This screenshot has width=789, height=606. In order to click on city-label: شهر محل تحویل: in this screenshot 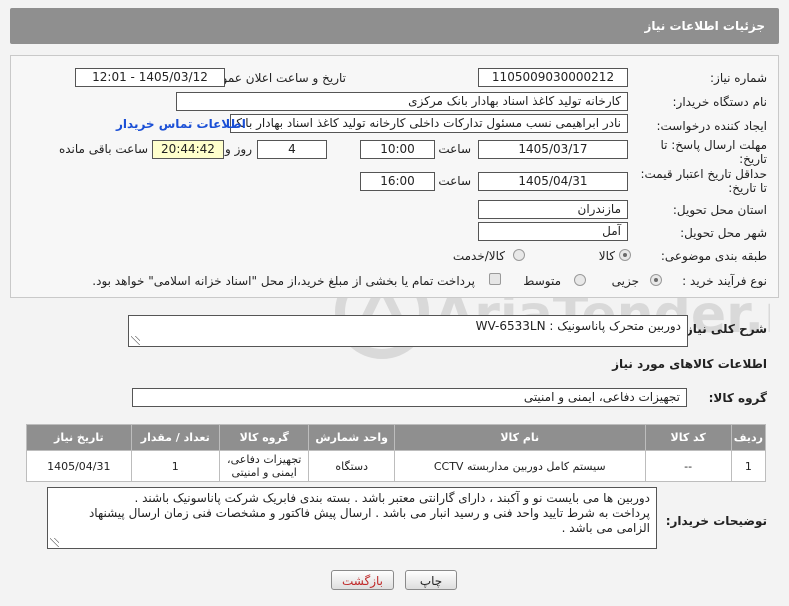, I will do `click(723, 233)`.